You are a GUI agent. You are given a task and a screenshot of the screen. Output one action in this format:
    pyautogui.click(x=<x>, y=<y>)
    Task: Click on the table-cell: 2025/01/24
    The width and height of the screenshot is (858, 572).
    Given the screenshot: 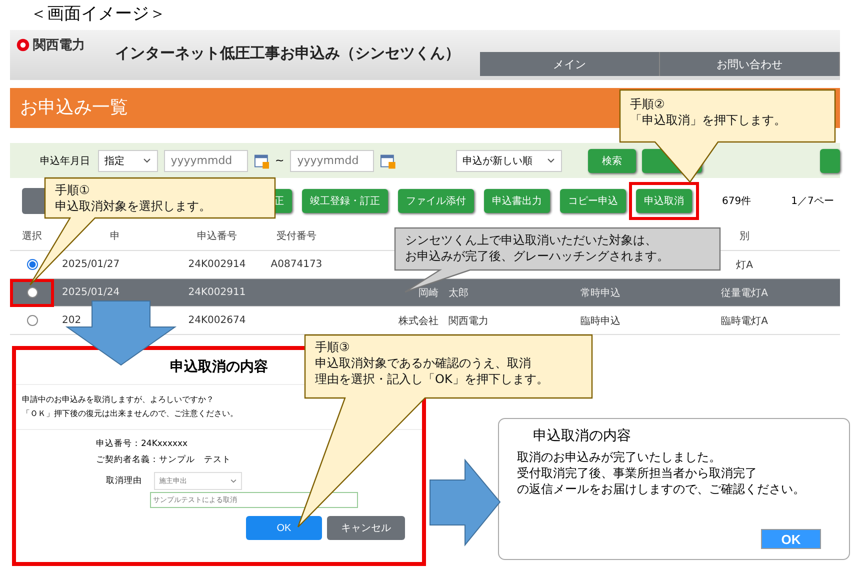 What is the action you would take?
    pyautogui.click(x=91, y=292)
    